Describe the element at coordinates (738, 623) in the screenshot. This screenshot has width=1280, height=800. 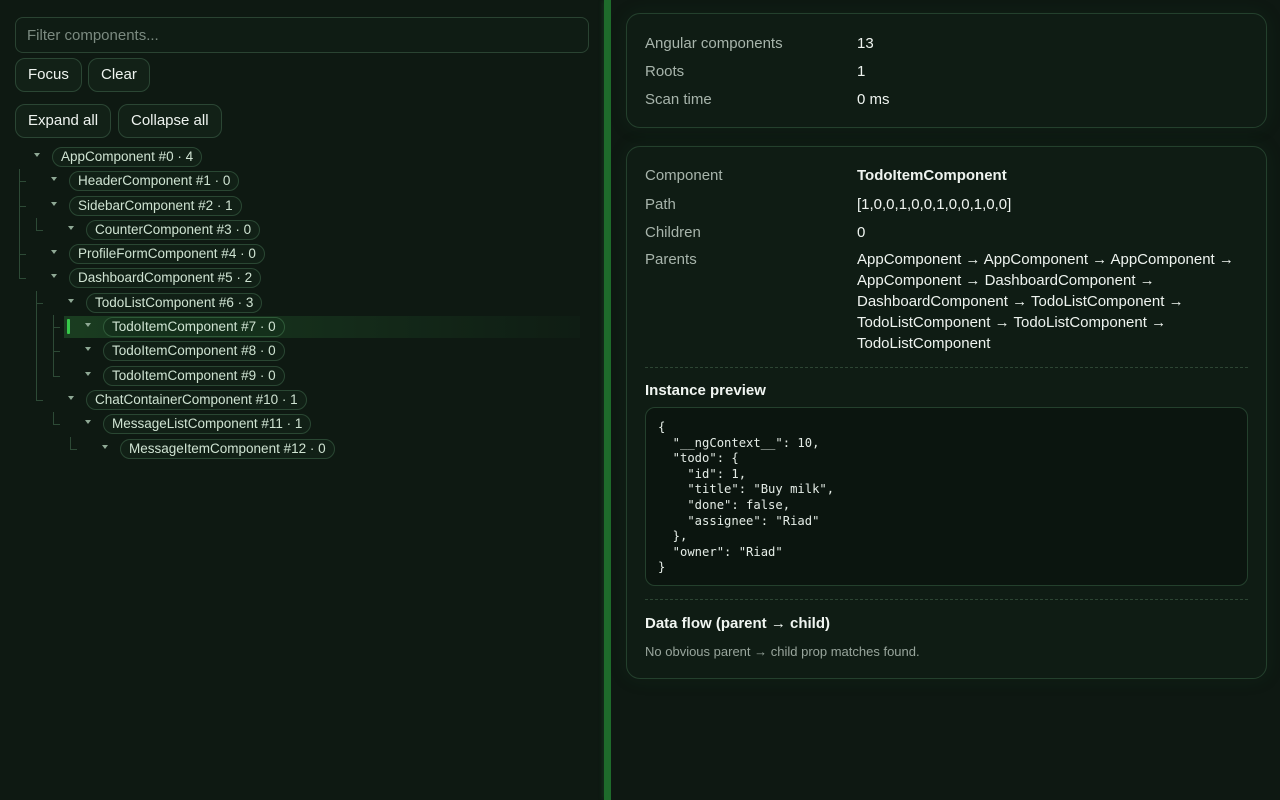
I see `data-flow-title: Data flow (parent → child)` at that location.